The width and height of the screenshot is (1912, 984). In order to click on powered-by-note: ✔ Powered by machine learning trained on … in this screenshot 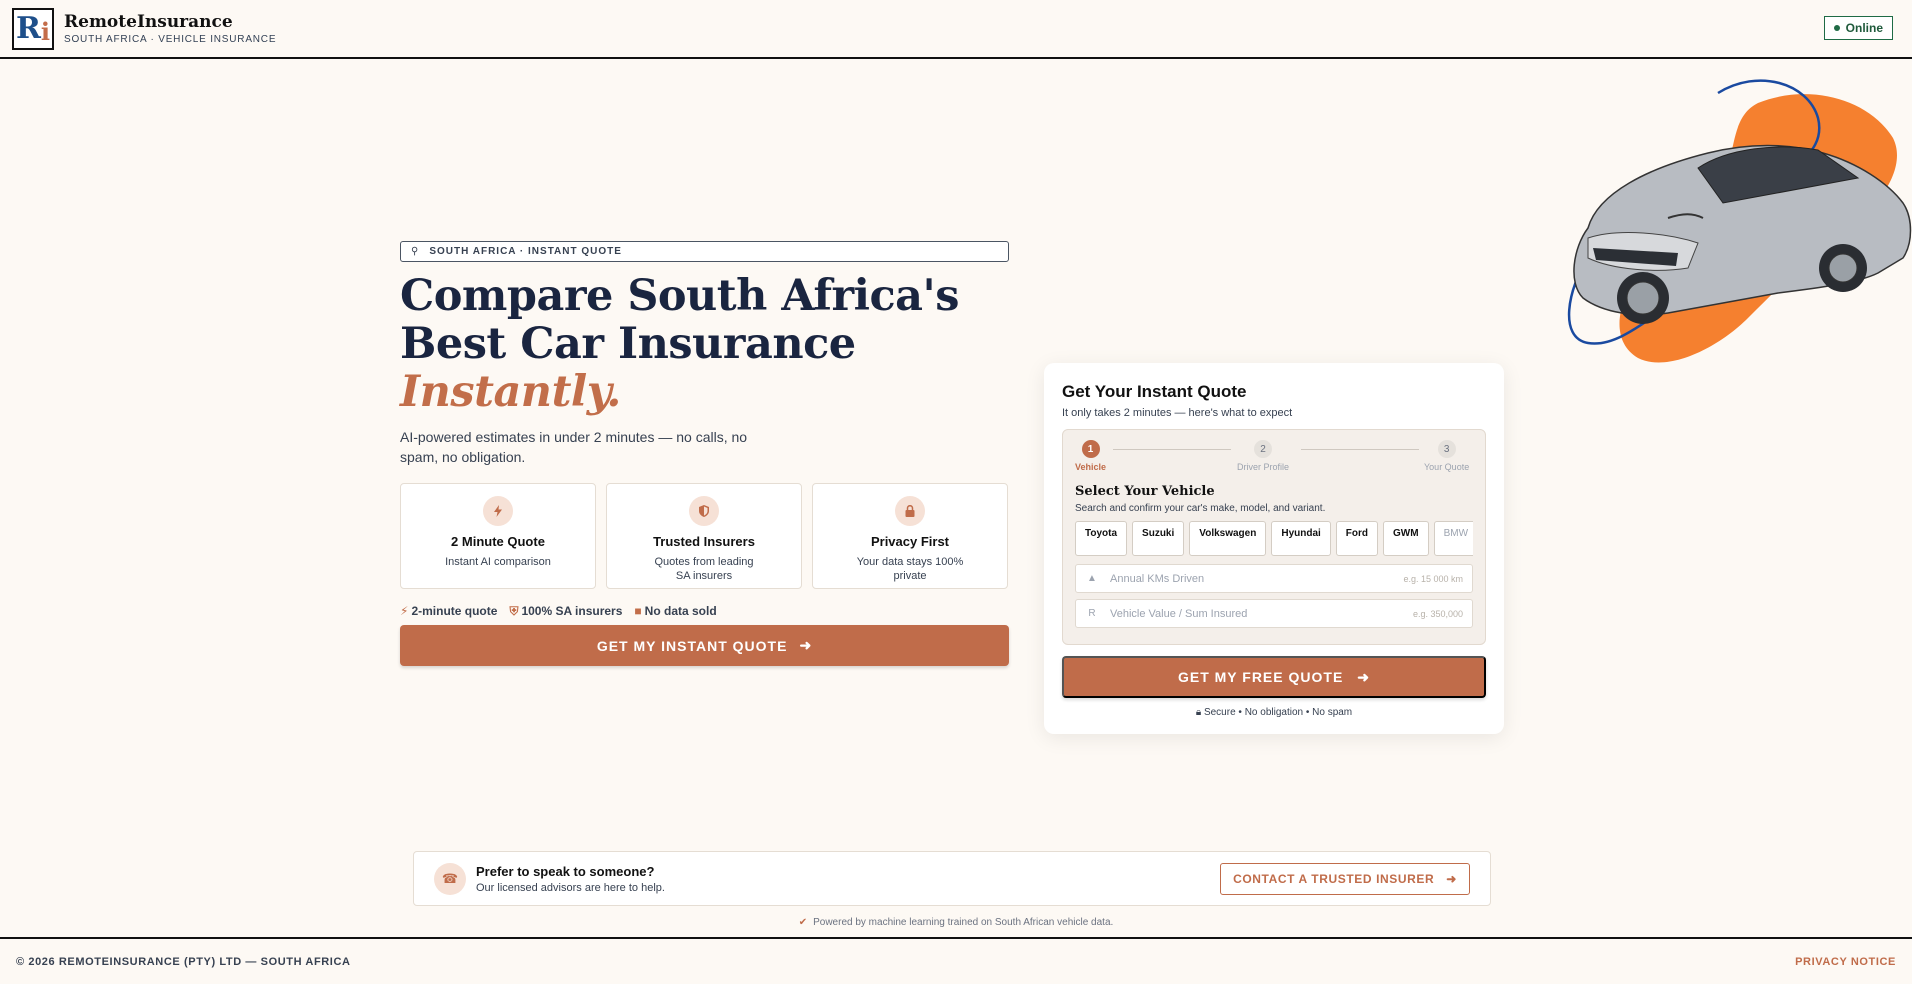, I will do `click(956, 922)`.